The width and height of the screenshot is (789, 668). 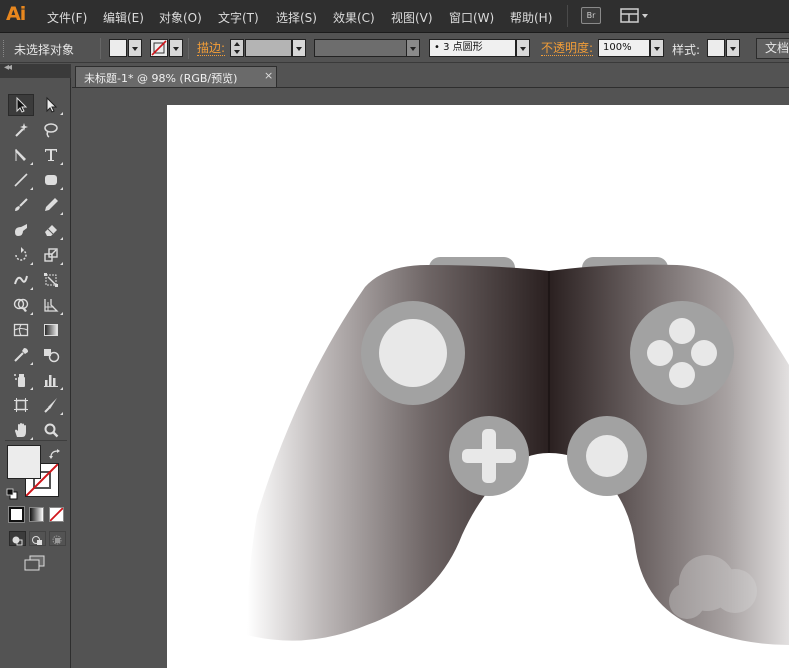 What do you see at coordinates (55, 452) in the screenshot?
I see `swap-fill-stroke-icon` at bounding box center [55, 452].